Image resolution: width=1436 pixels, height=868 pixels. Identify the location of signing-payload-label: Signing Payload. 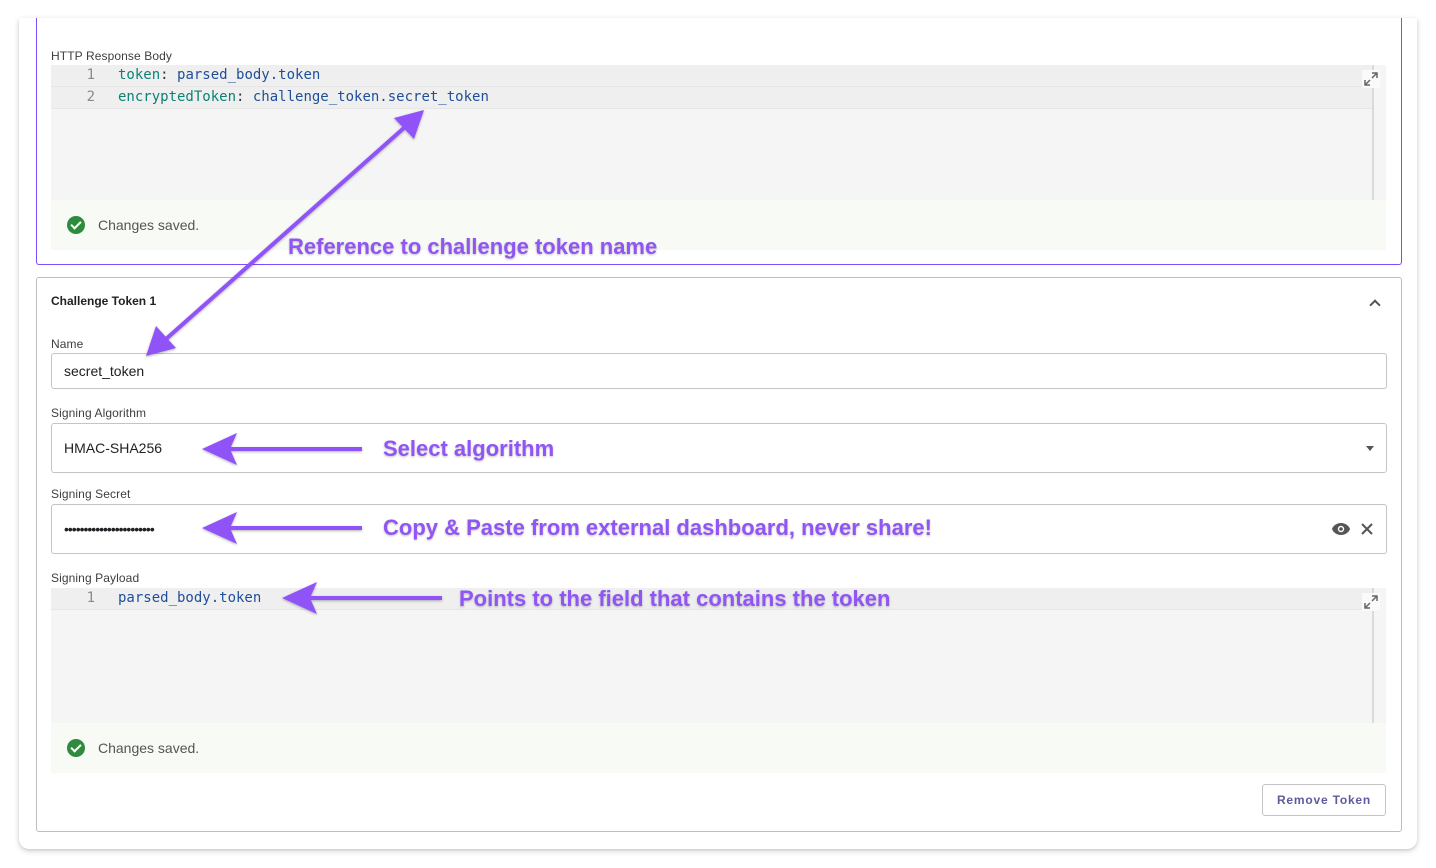
(95, 578).